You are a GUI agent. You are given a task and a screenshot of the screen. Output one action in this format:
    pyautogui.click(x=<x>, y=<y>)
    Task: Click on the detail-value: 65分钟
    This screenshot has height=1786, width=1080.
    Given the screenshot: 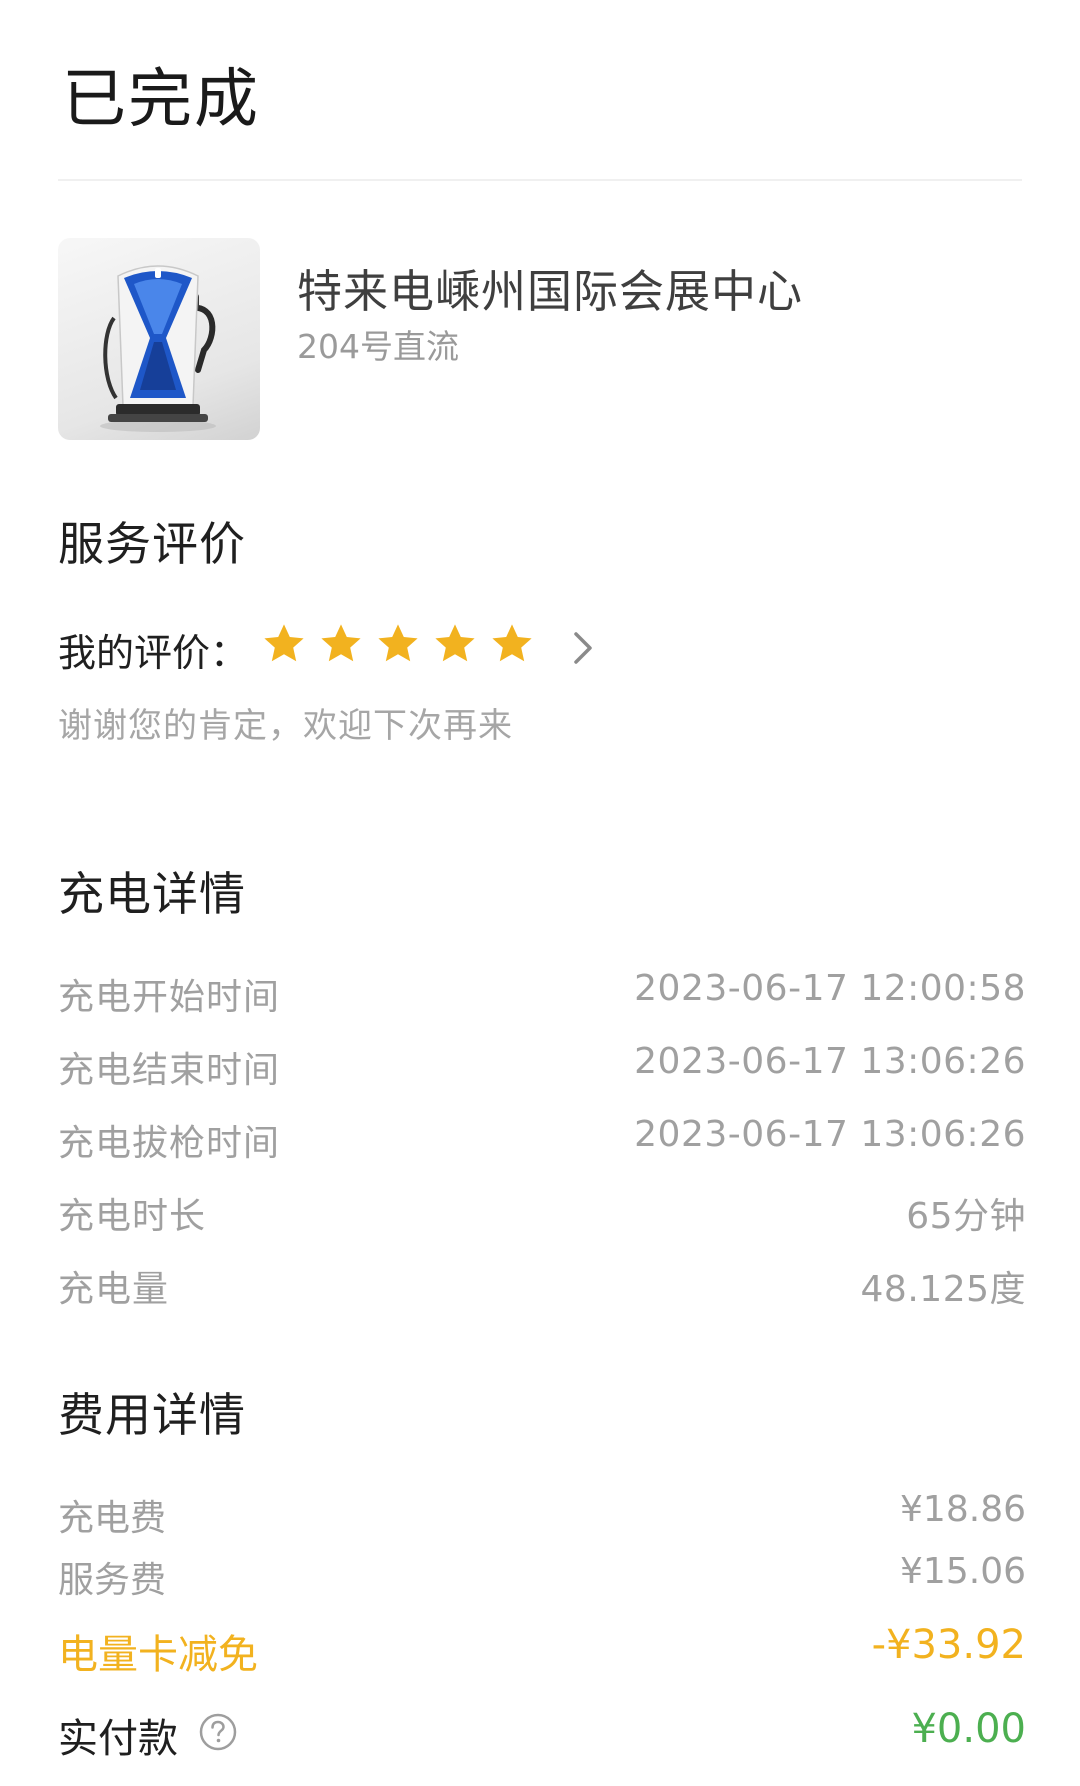 What is the action you would take?
    pyautogui.click(x=966, y=1216)
    